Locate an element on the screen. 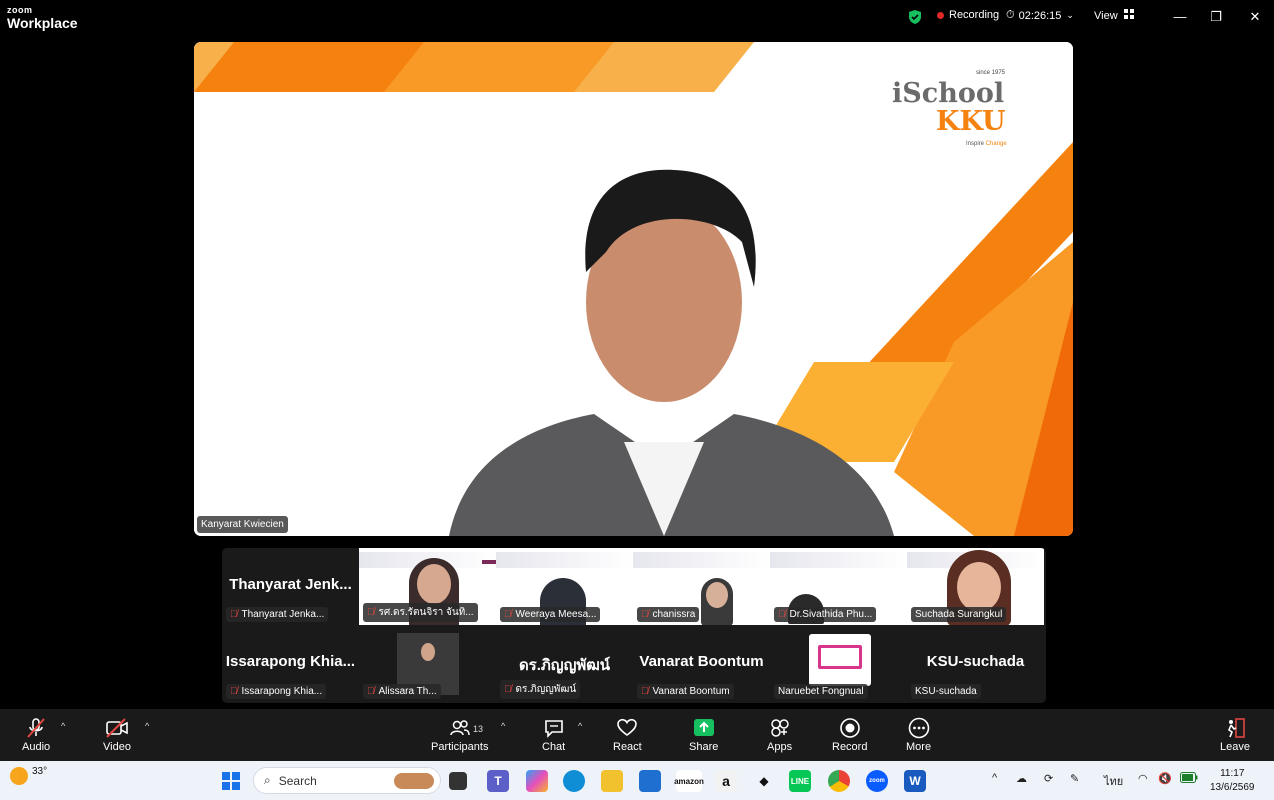  meeting-timer: ⏱ 02:26:15 ⌄ is located at coordinates (1040, 15).